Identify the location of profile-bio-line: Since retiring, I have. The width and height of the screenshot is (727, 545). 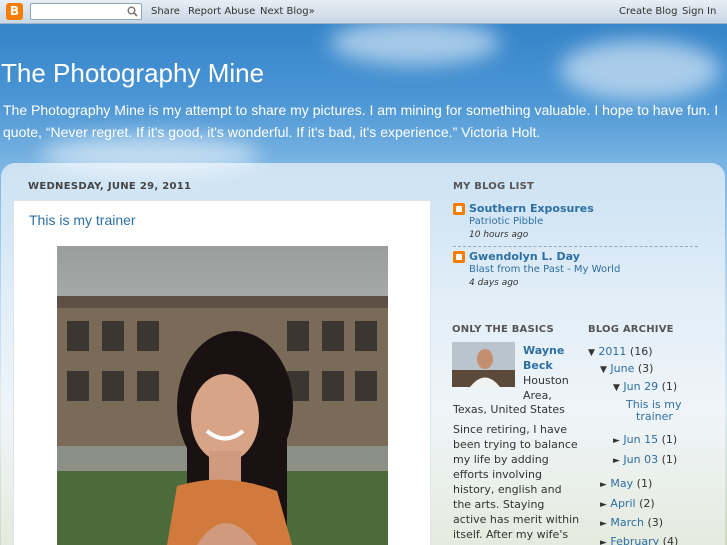
(510, 429).